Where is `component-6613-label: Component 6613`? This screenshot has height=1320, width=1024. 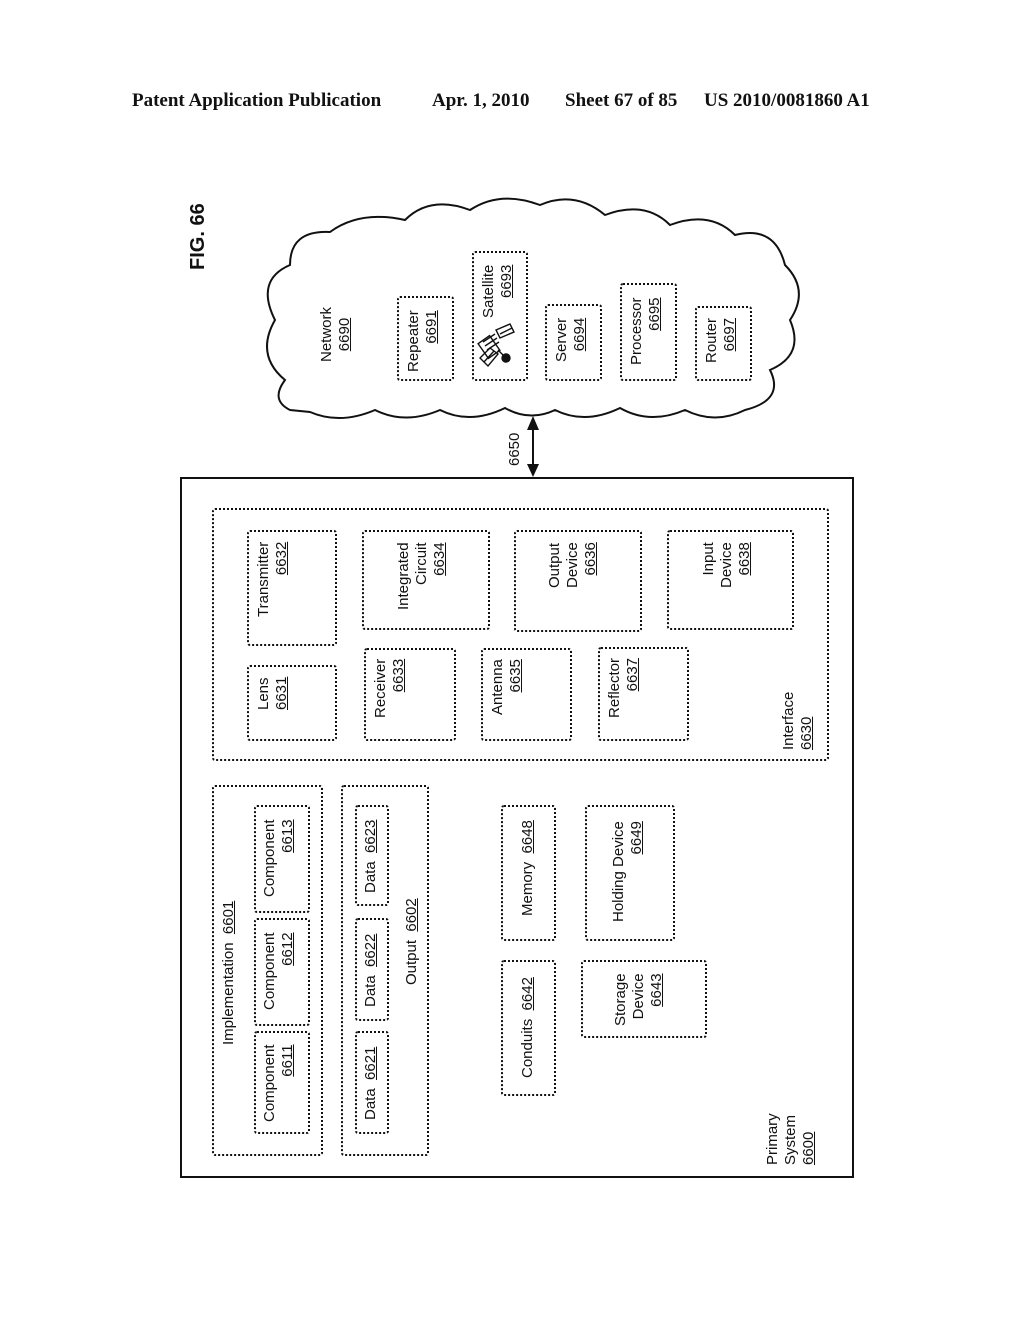
component-6613-label: Component 6613 is located at coordinates (279, 858).